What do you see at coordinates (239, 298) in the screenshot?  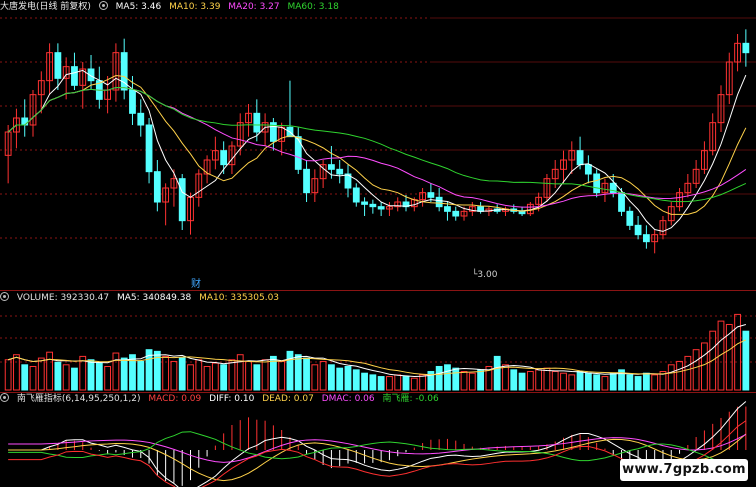 I see `vol-ma10-readout: MA10: 335305.03` at bounding box center [239, 298].